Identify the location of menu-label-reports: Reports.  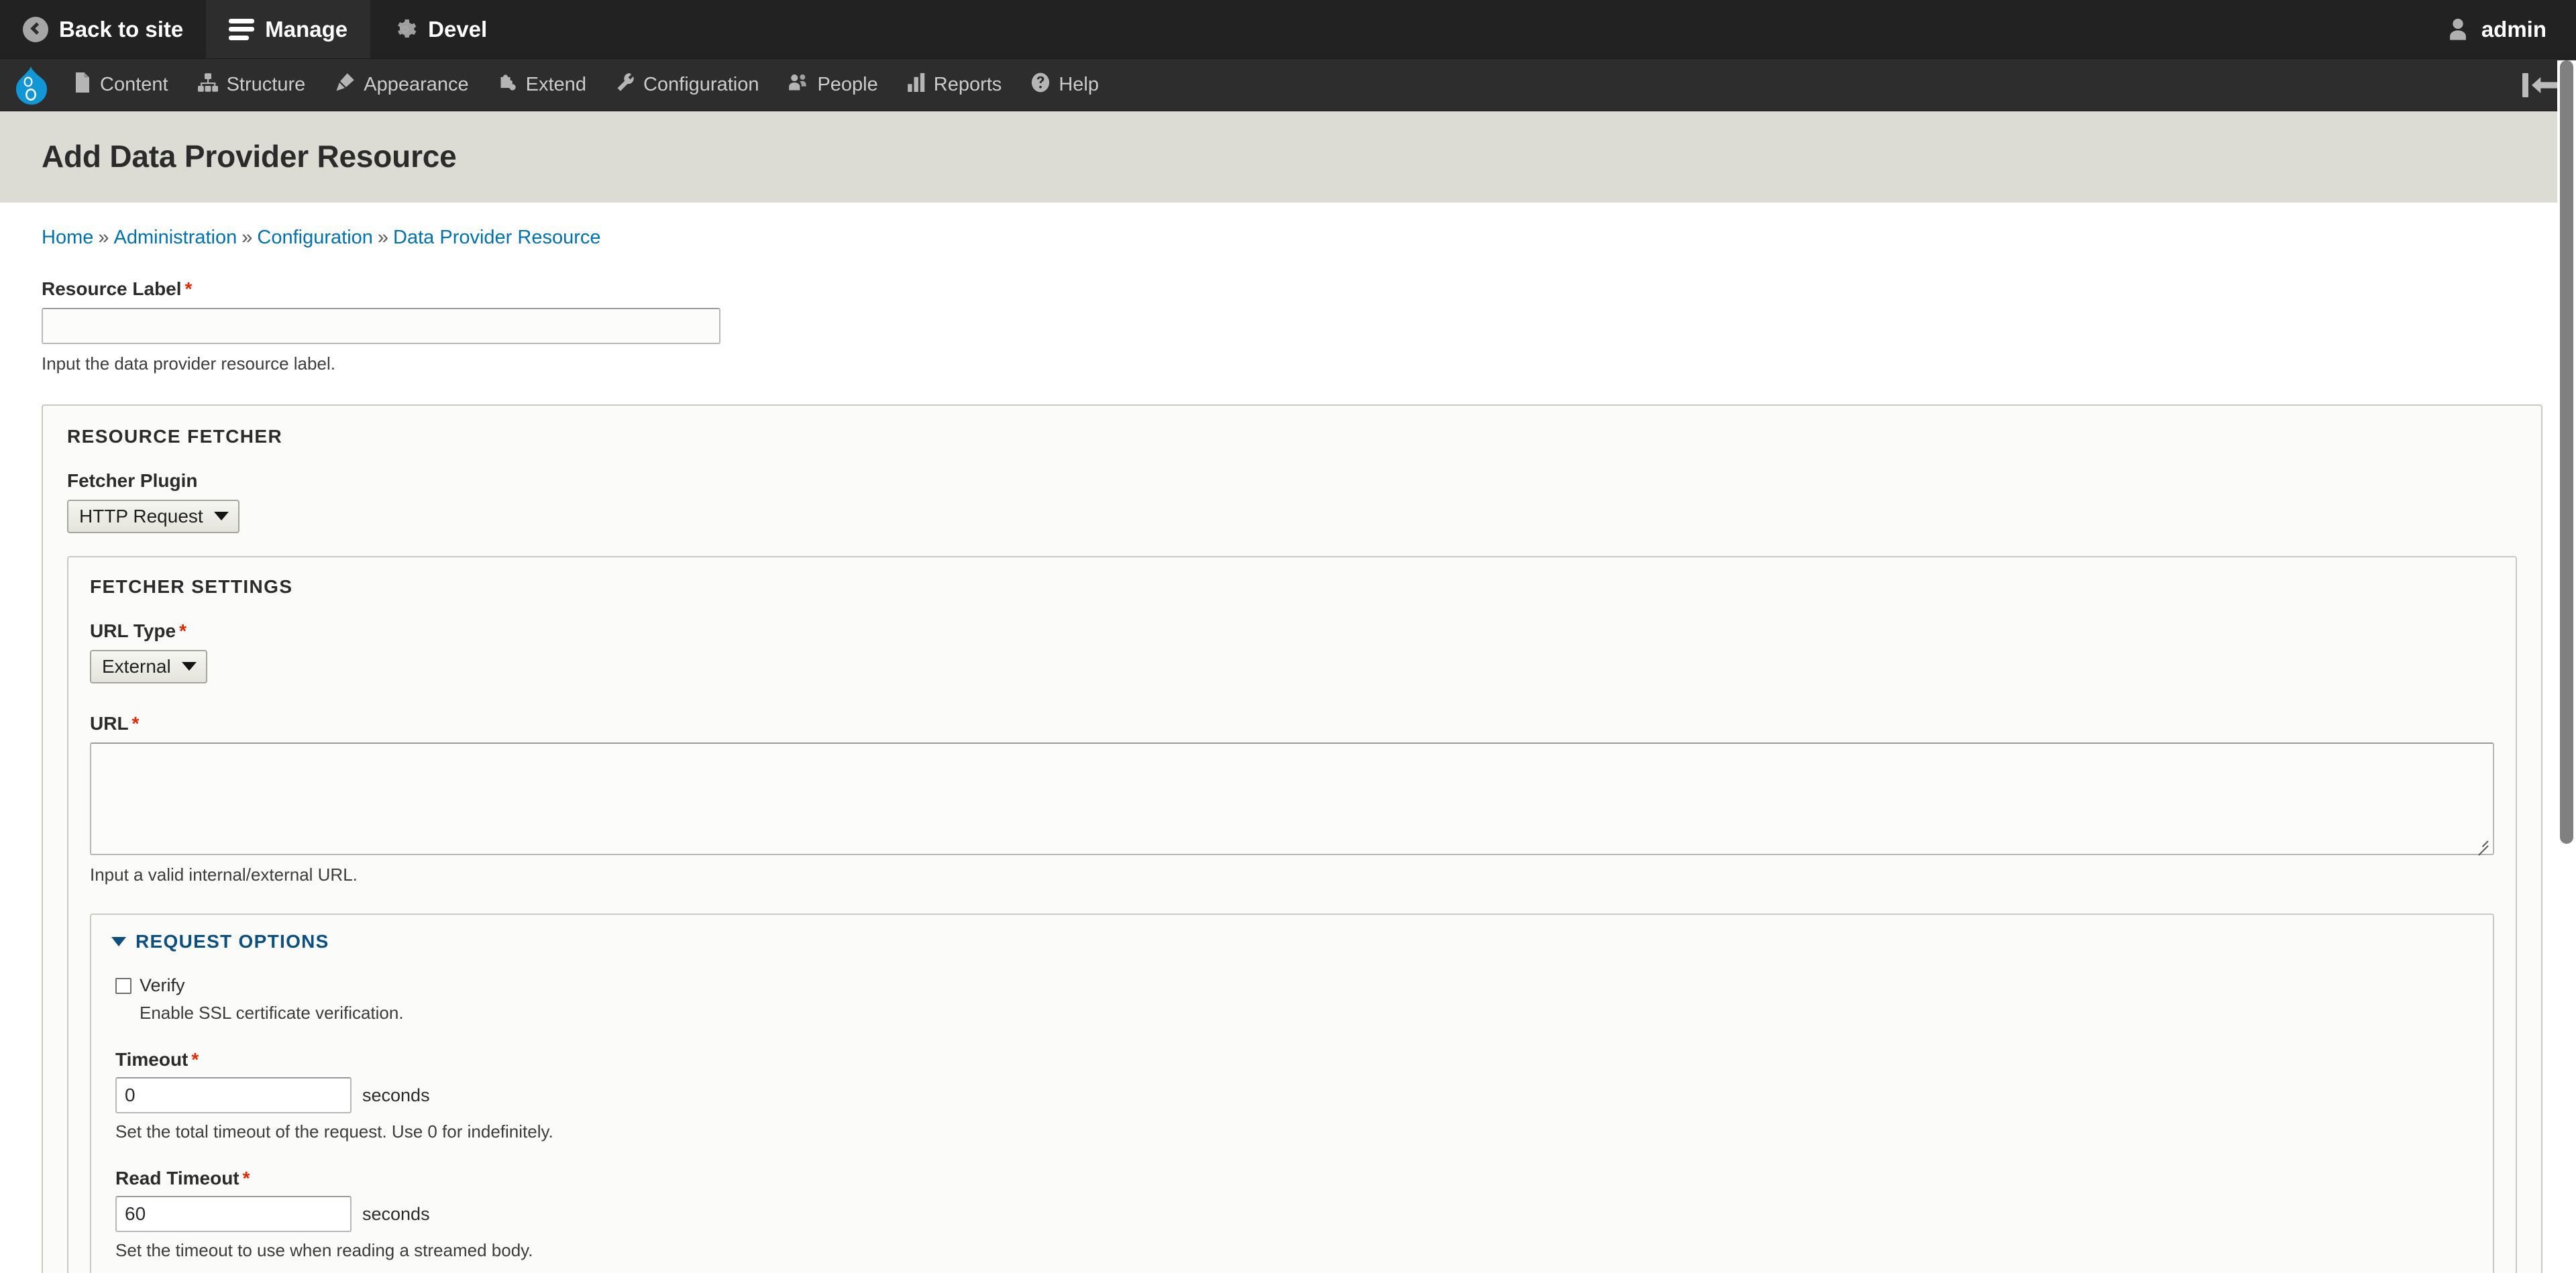
(967, 84).